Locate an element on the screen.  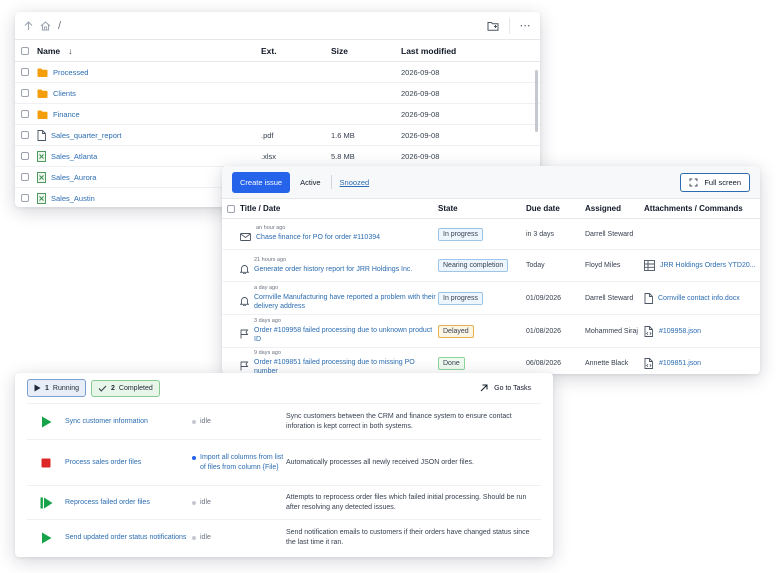
file-row: Finance 2026-09-08 is located at coordinates (277, 114).